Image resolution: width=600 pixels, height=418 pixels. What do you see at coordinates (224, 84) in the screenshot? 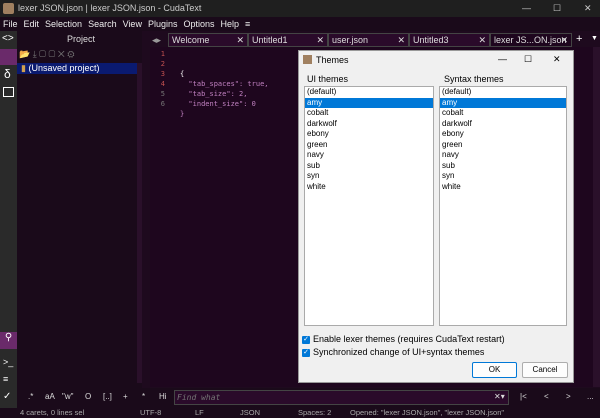
I see `code-line: "tab_spaces": true,` at bounding box center [224, 84].